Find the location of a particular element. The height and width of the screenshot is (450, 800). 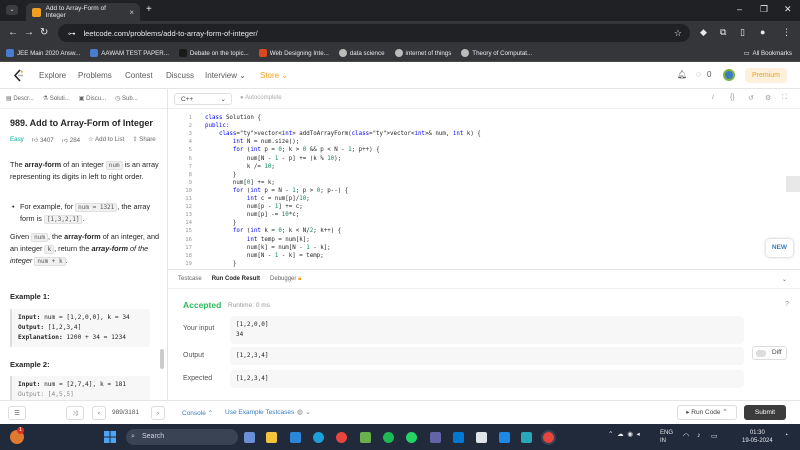

task-view-icon is located at coordinates (249, 437).